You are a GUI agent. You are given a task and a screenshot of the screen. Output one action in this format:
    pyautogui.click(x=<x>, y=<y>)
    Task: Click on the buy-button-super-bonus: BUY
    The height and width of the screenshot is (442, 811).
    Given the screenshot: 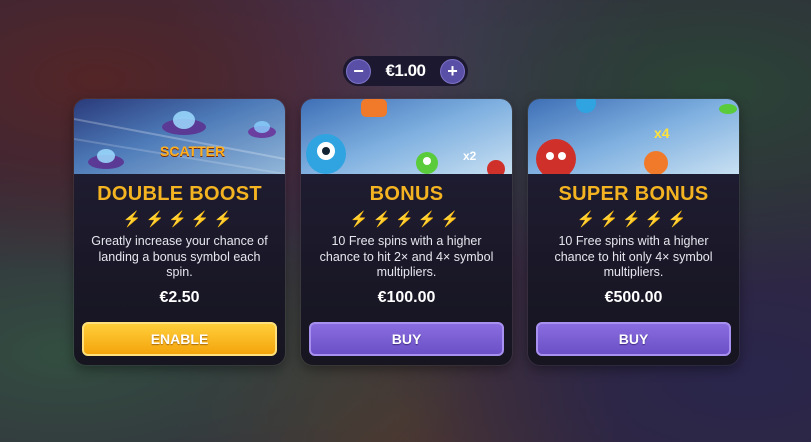 What is the action you would take?
    pyautogui.click(x=633, y=339)
    